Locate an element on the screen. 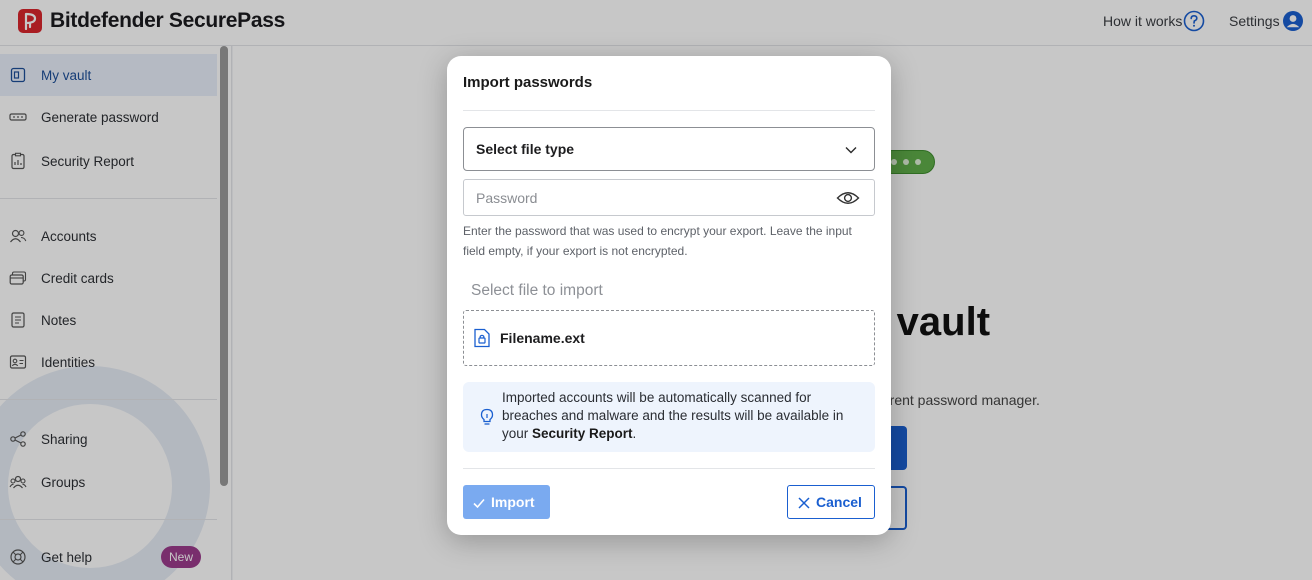 The height and width of the screenshot is (580, 1312). info-text-end: . is located at coordinates (634, 433).